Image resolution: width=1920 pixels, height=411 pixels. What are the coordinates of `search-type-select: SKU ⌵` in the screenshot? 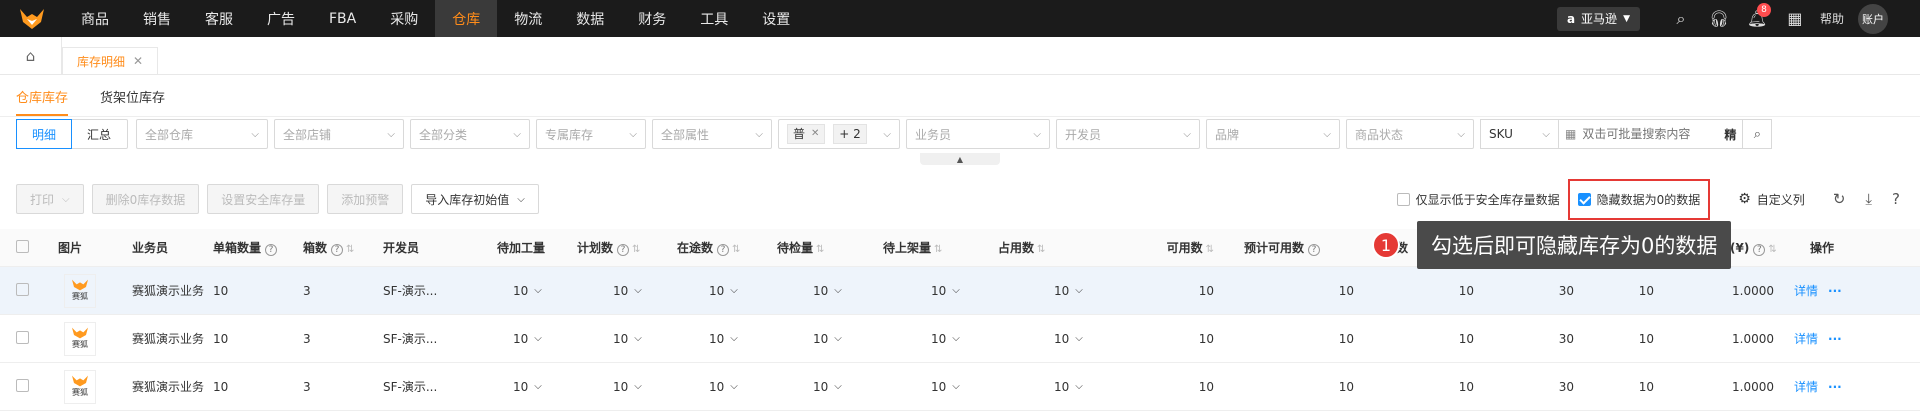 It's located at (1520, 134).